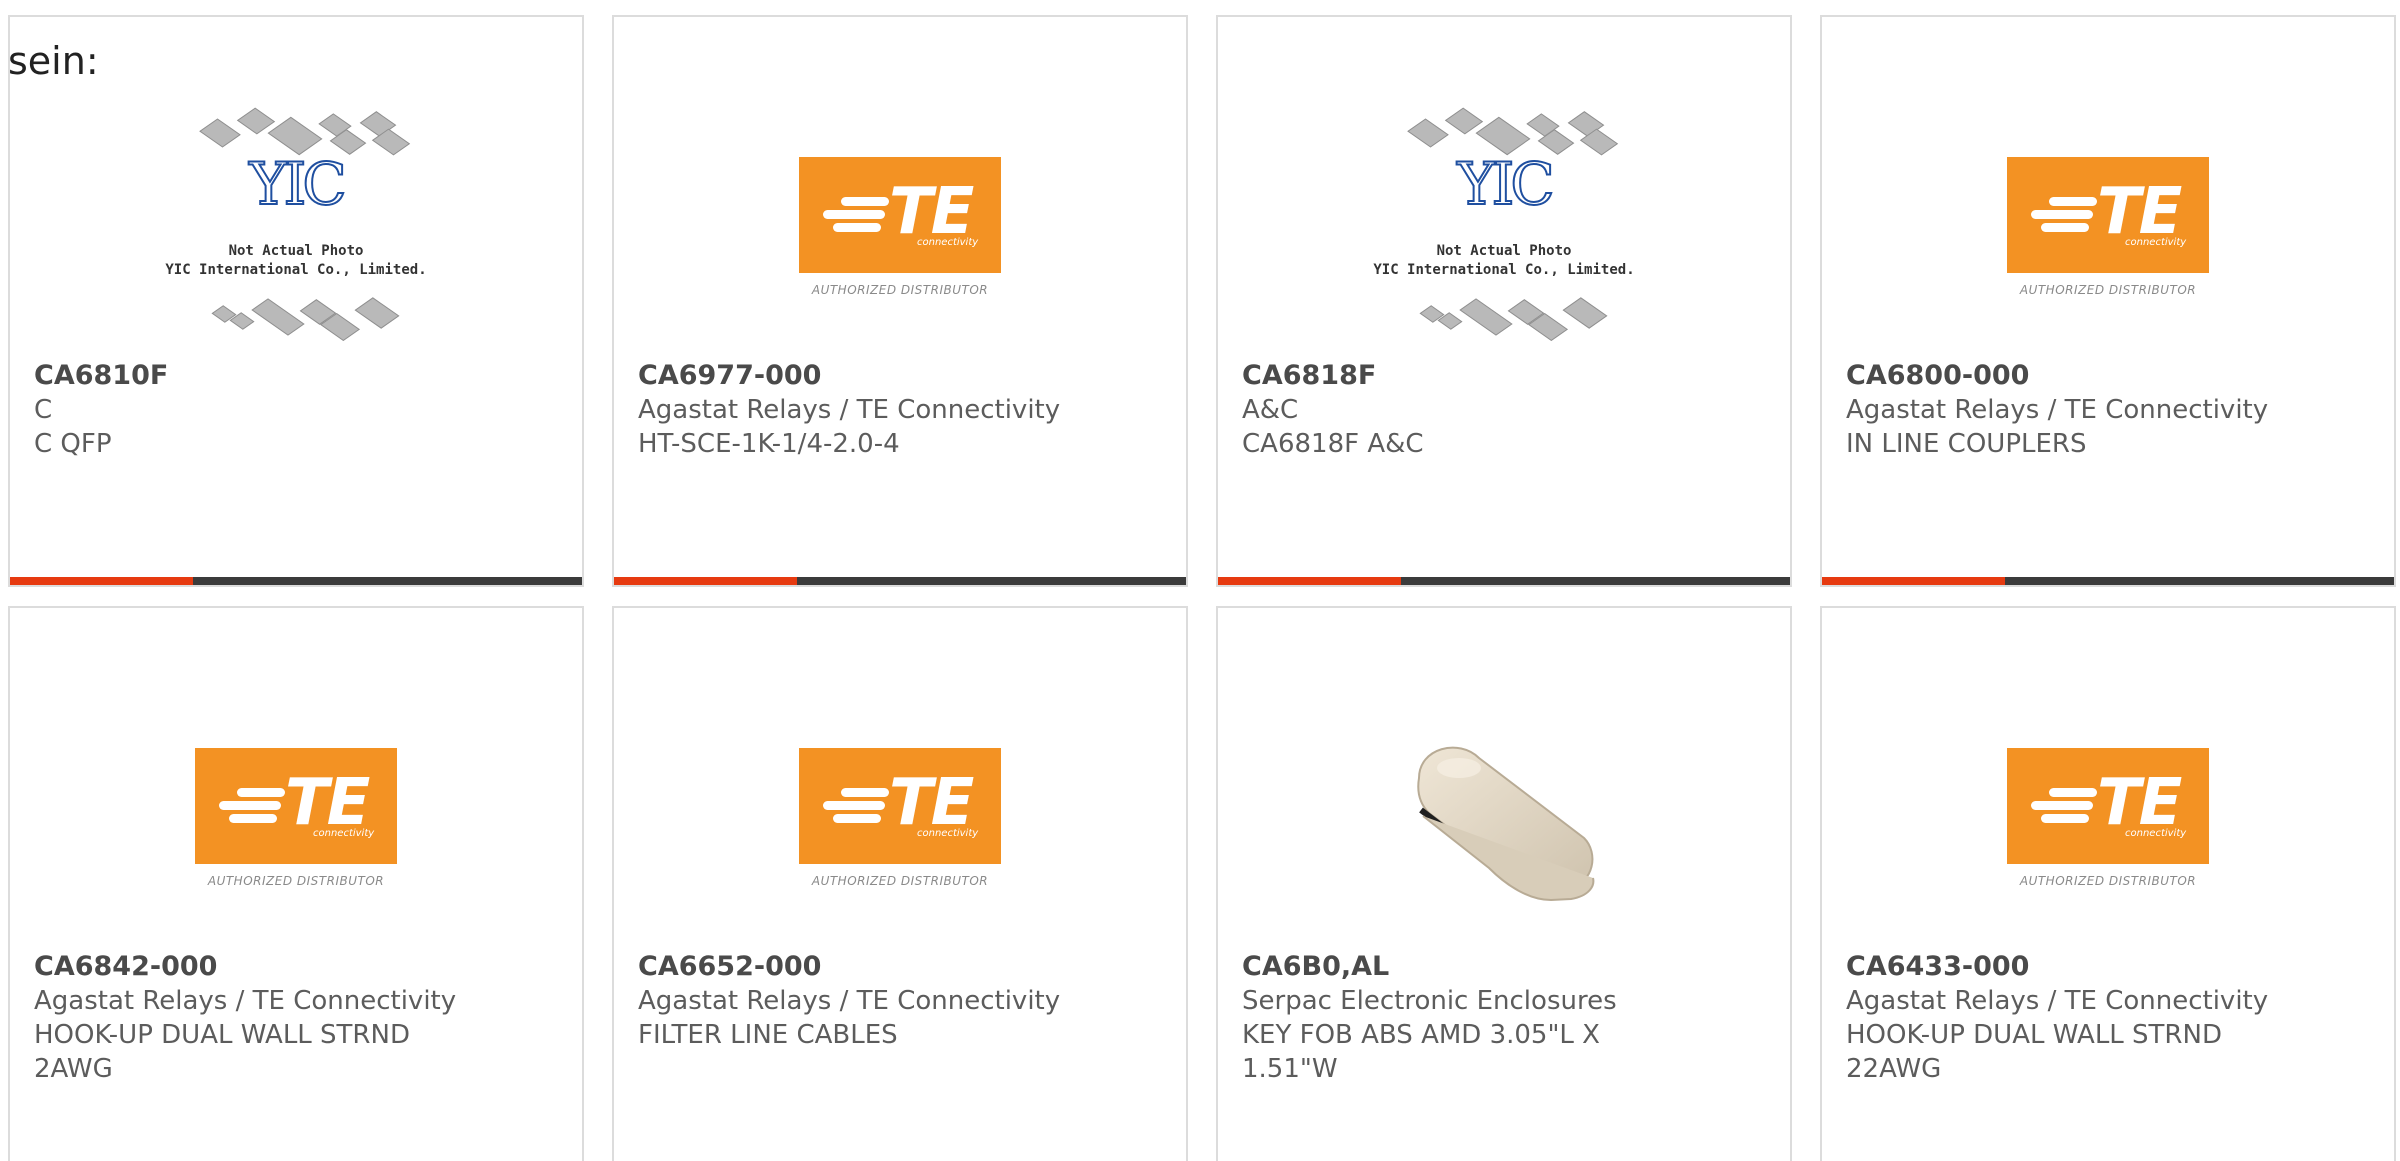 Image resolution: width=2400 pixels, height=1161 pixels. What do you see at coordinates (2096, 967) in the screenshot?
I see `part-number: CA6433-000` at bounding box center [2096, 967].